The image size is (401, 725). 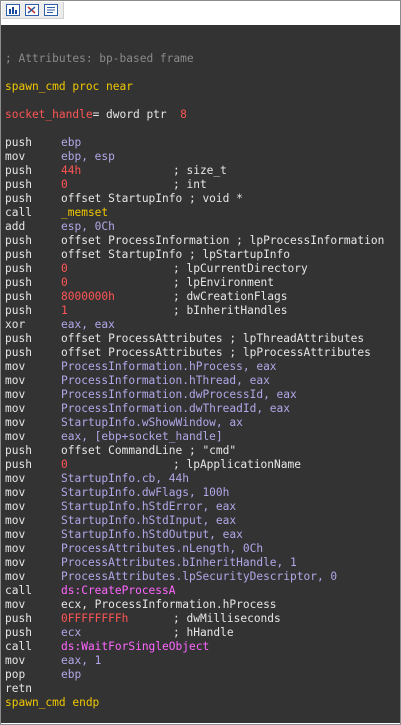 What do you see at coordinates (95, 618) in the screenshot?
I see `operand: 0FFFFFFFFh` at bounding box center [95, 618].